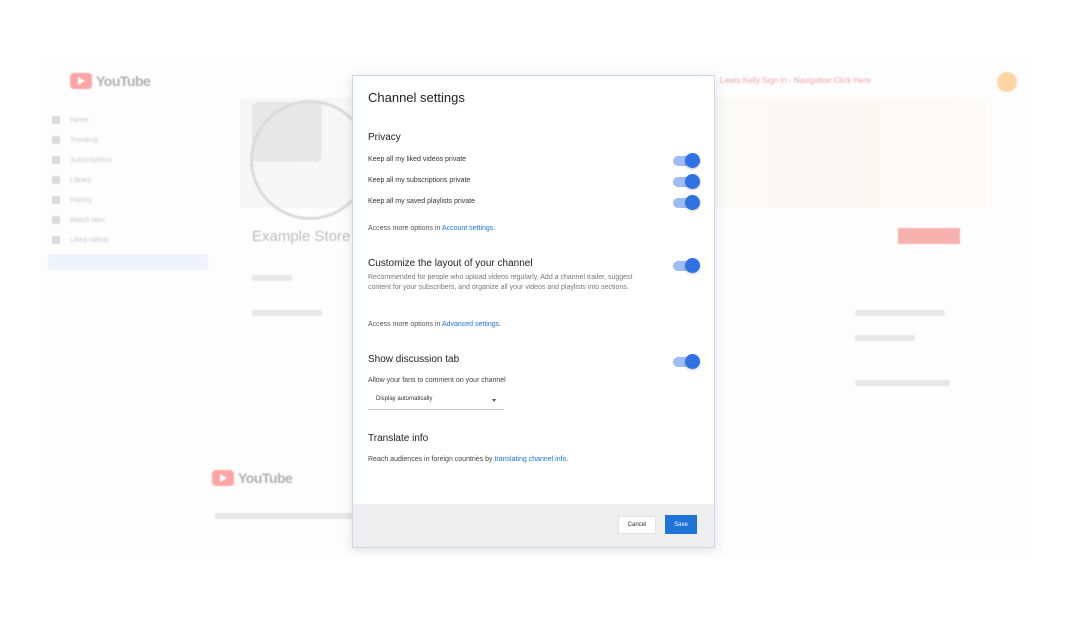 This screenshot has height=637, width=1080. I want to click on privacy-subscriptions-label: Keep all my subscriptions private, so click(419, 180).